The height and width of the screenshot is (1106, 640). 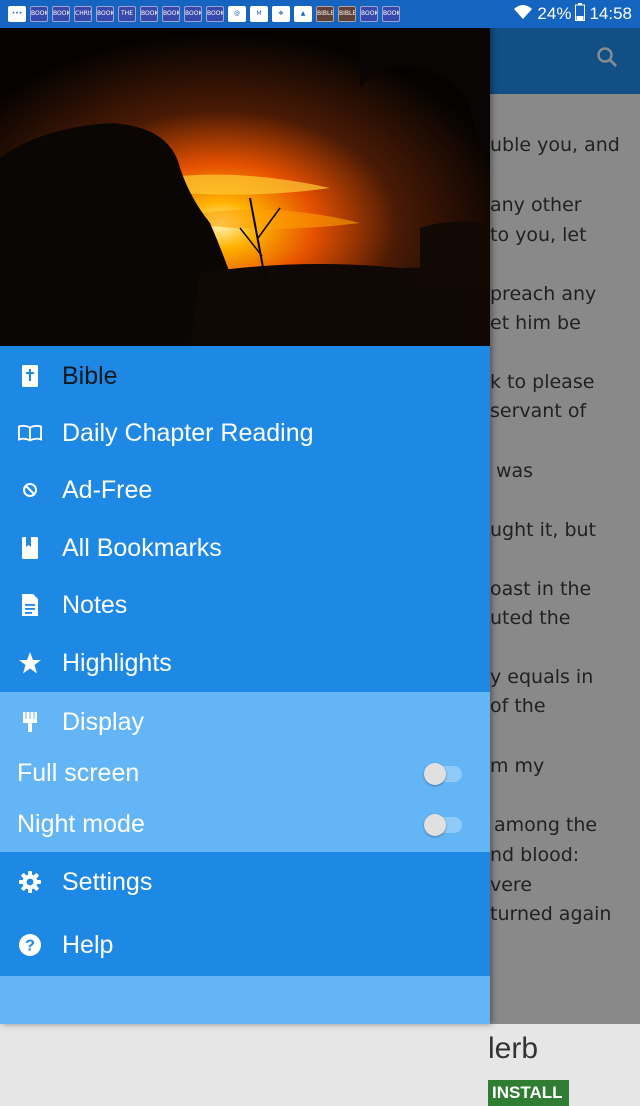 What do you see at coordinates (391, 14) in the screenshot?
I see `book-app-icon-10: BOOK` at bounding box center [391, 14].